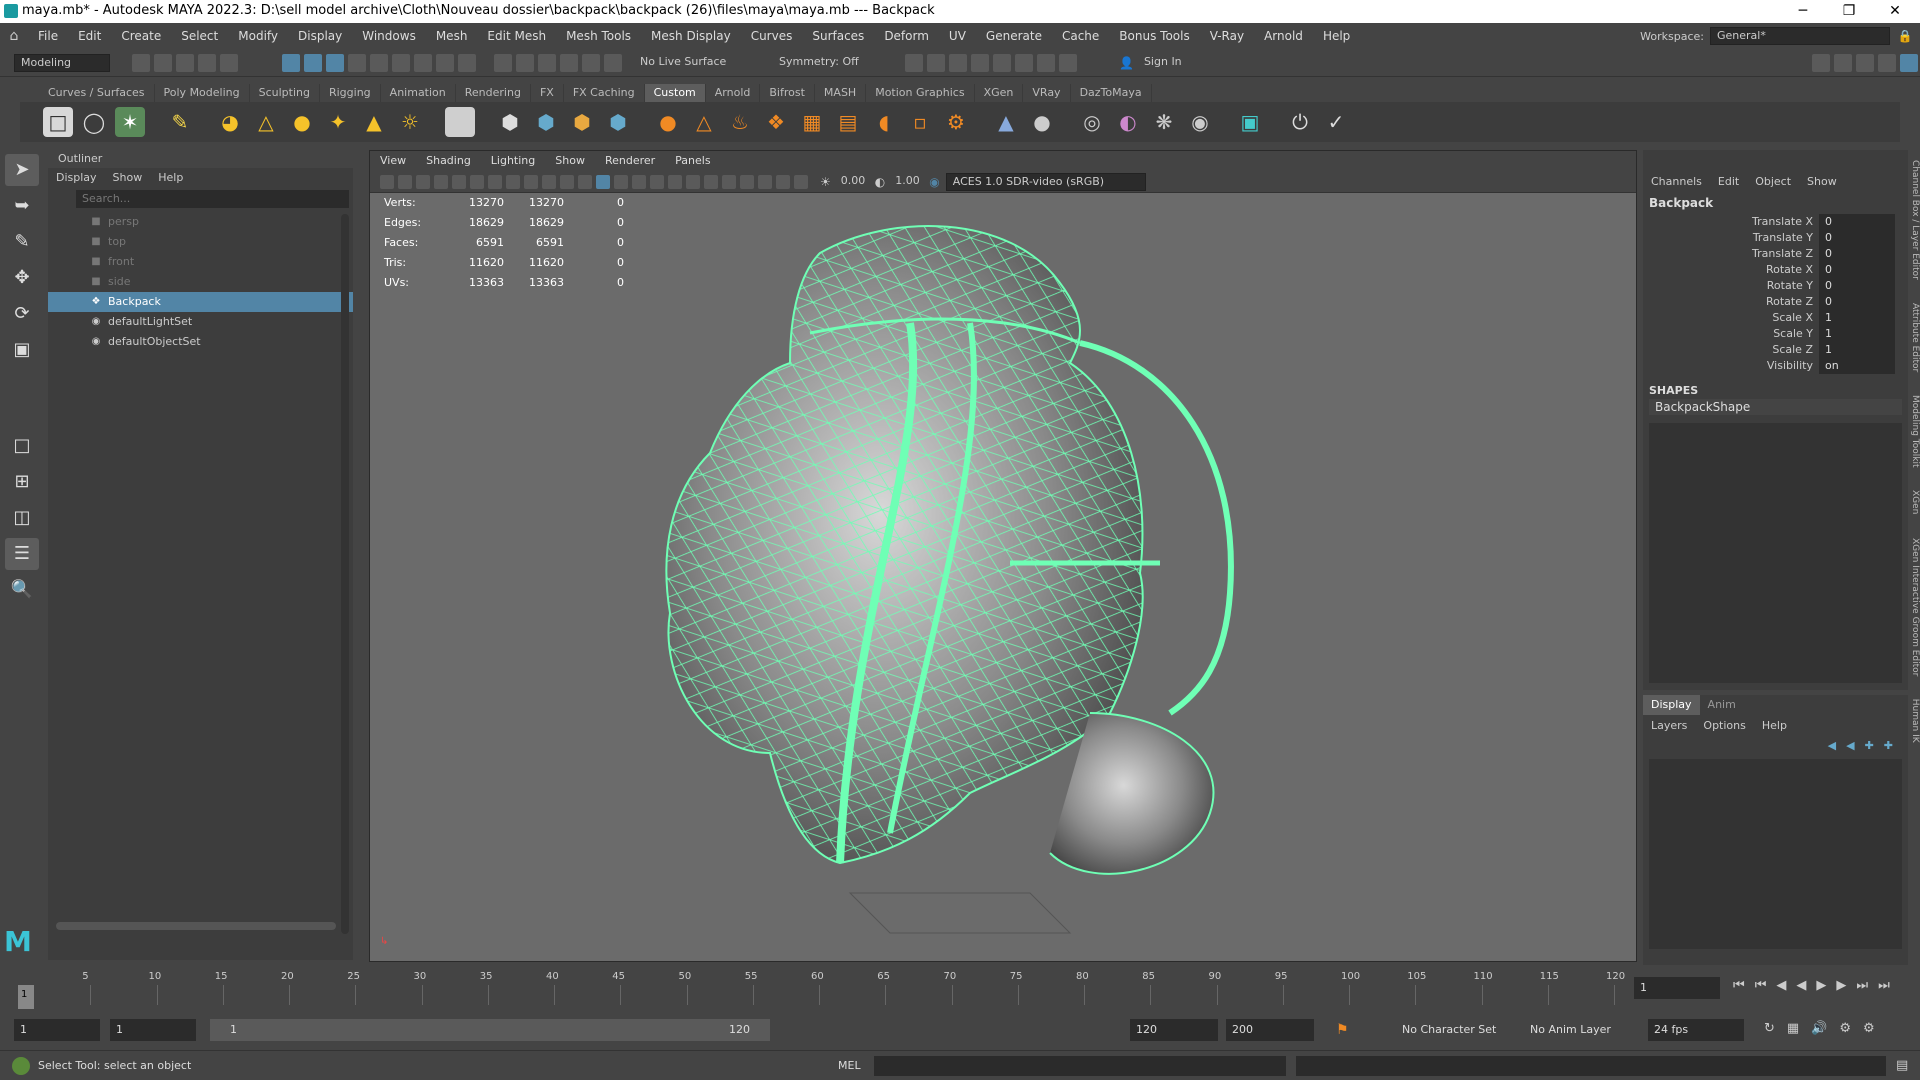 This screenshot has height=1080, width=1920. What do you see at coordinates (141, 62) in the screenshot?
I see `new-scene-icon` at bounding box center [141, 62].